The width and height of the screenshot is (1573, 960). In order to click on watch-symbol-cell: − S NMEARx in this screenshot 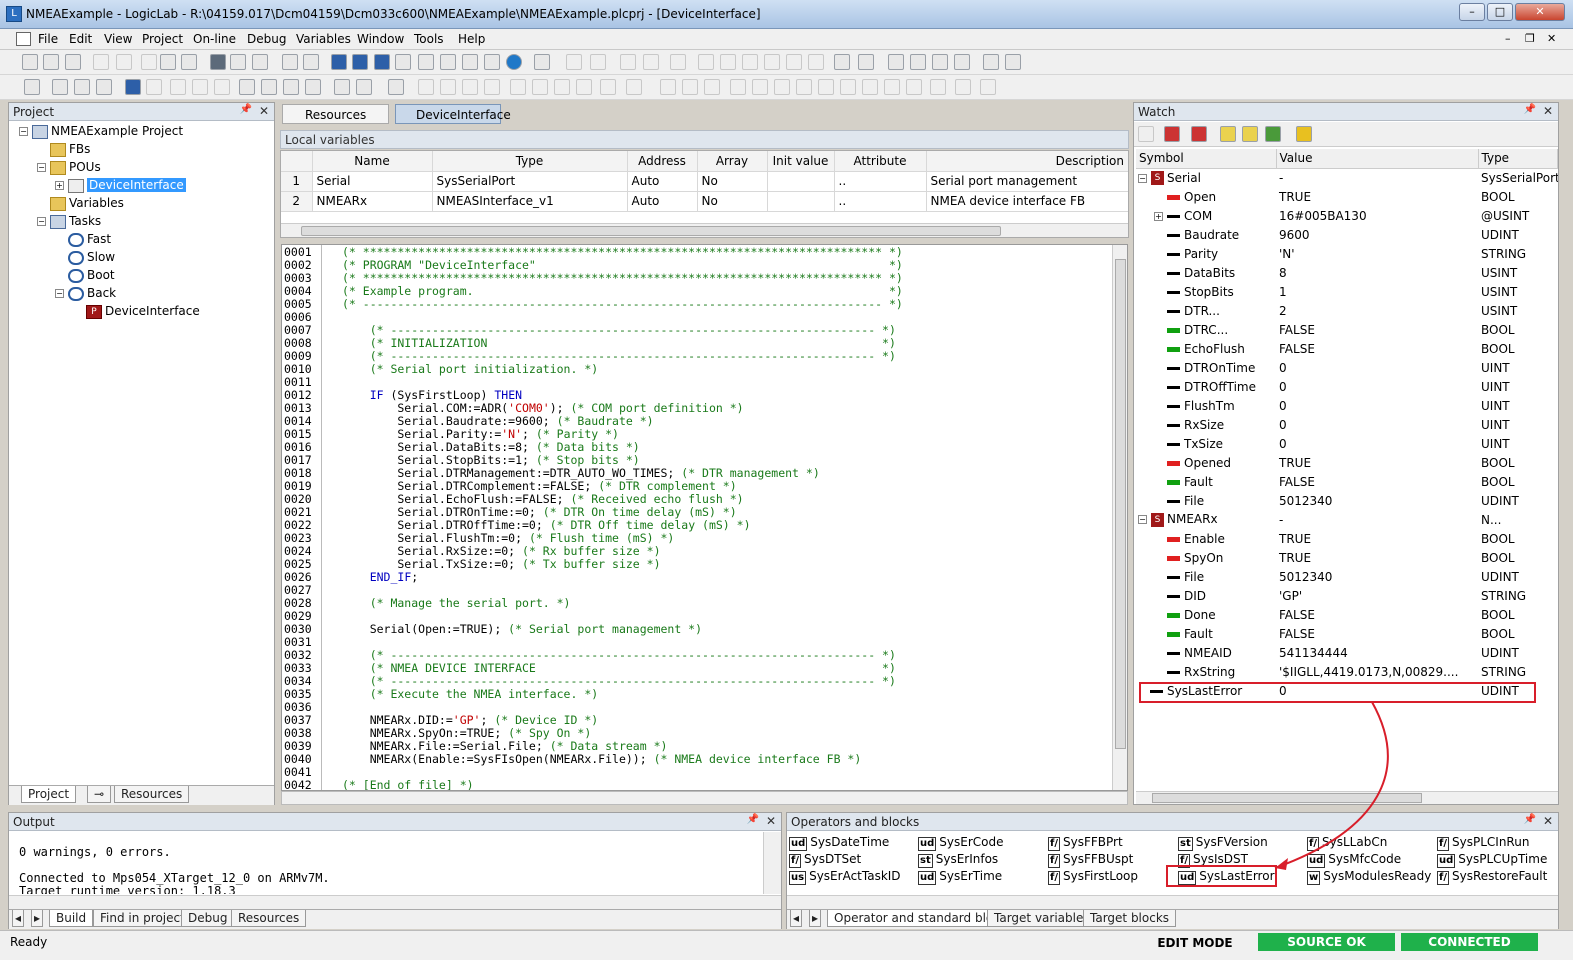, I will do `click(1206, 519)`.